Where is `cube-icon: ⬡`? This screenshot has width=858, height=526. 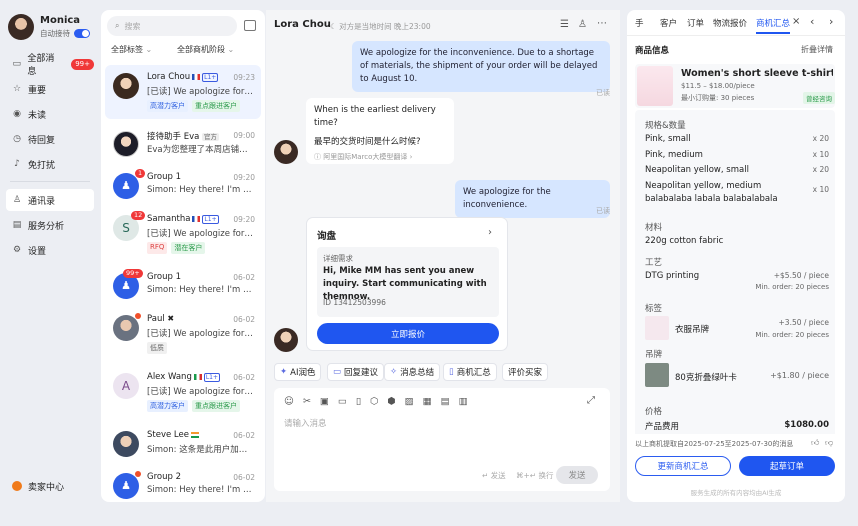 cube-icon: ⬡ is located at coordinates (374, 401).